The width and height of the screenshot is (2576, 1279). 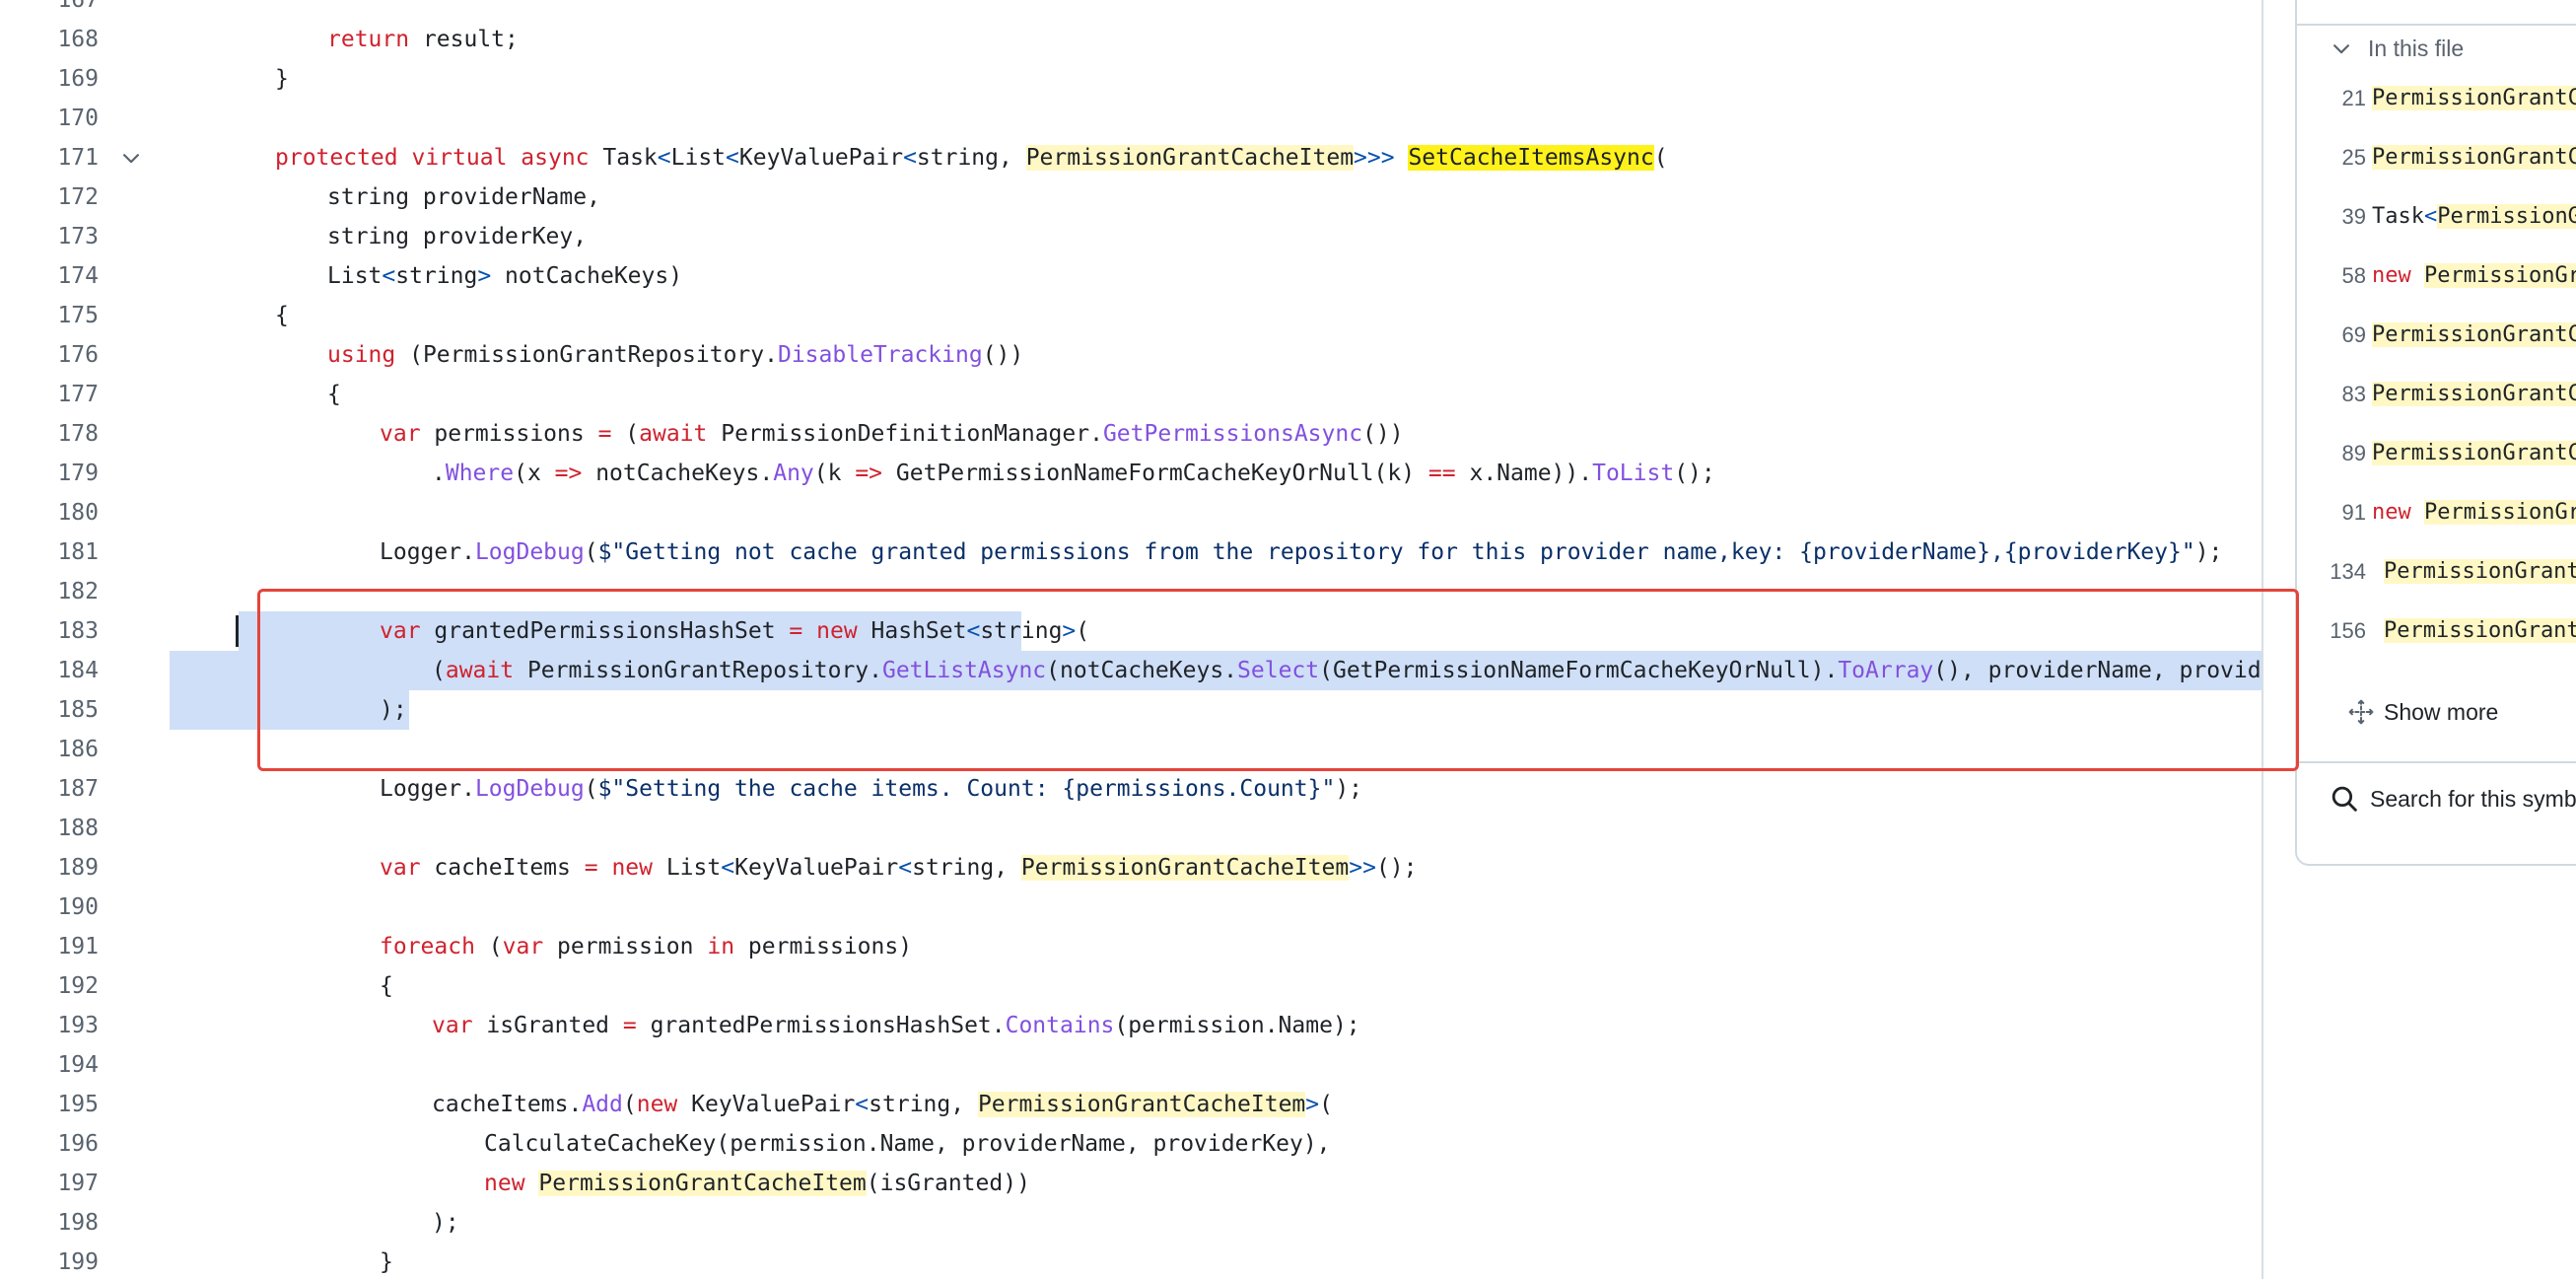 I want to click on line-number: 197, so click(x=50, y=1184).